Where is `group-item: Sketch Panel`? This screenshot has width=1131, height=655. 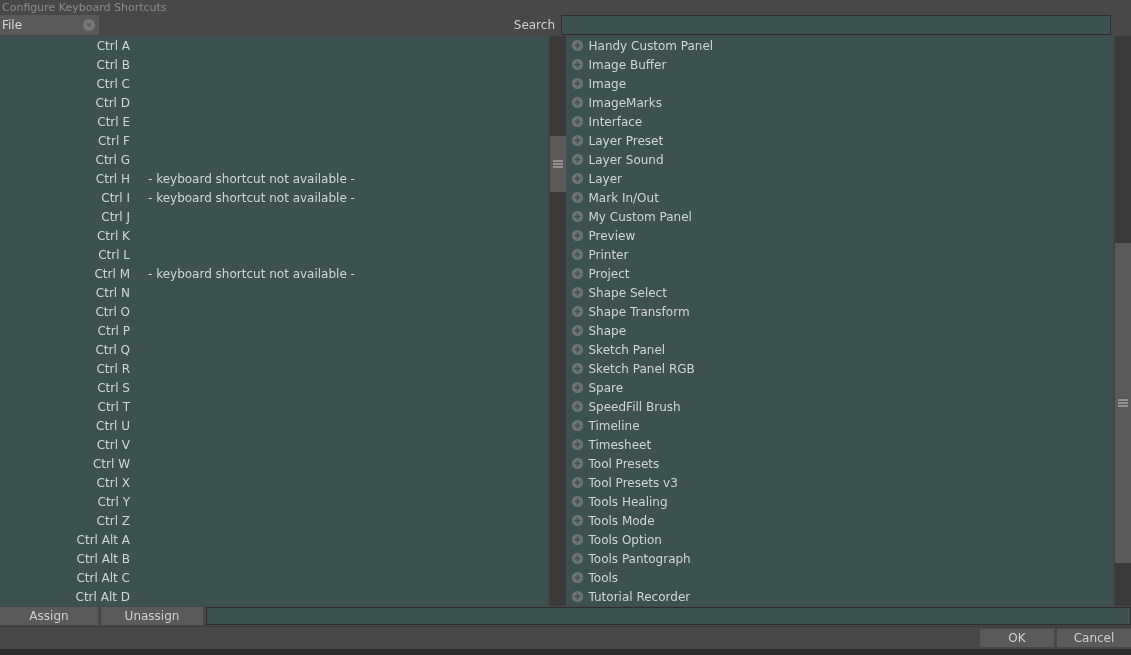
group-item: Sketch Panel is located at coordinates (627, 349).